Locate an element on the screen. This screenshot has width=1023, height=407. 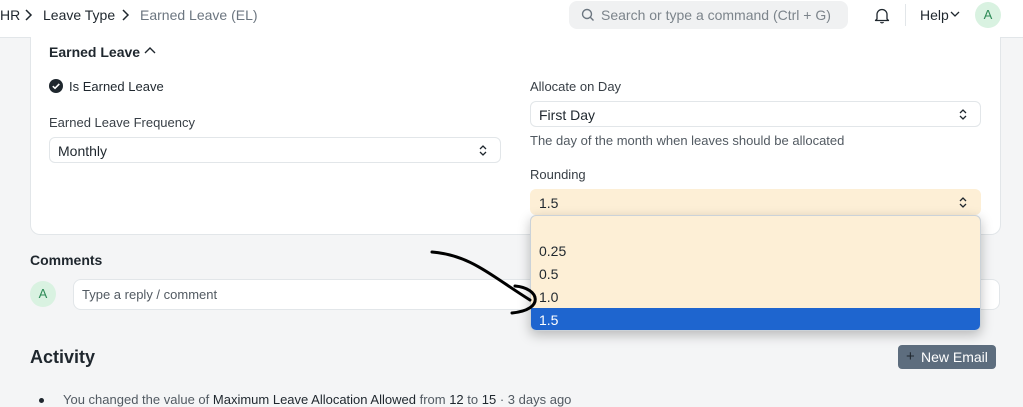
allocate-label: Allocate on Day is located at coordinates (576, 86).